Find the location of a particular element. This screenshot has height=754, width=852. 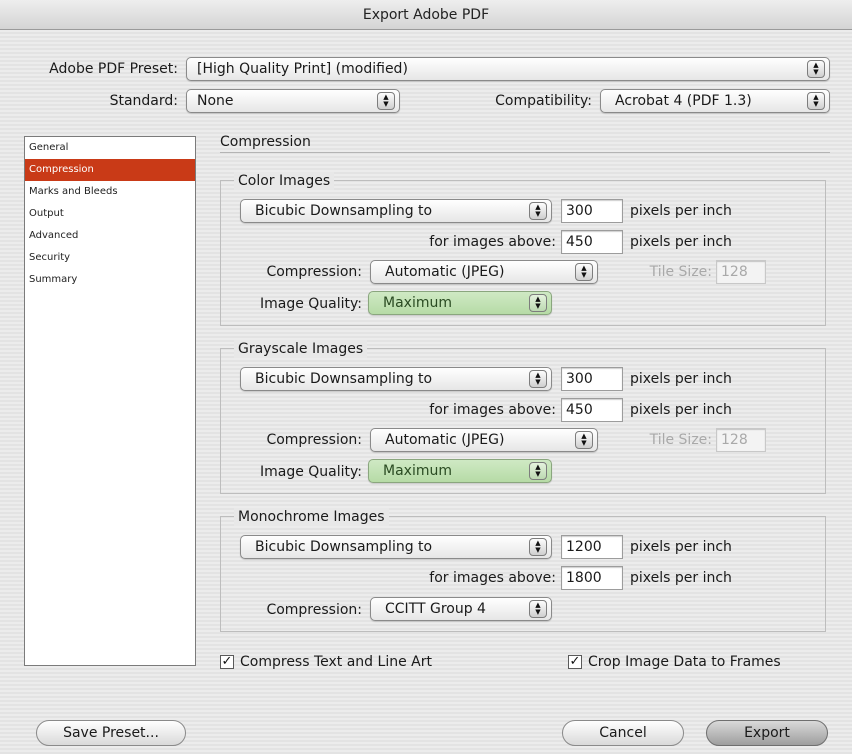

monochrome-compression-label: Compression: is located at coordinates (314, 610).